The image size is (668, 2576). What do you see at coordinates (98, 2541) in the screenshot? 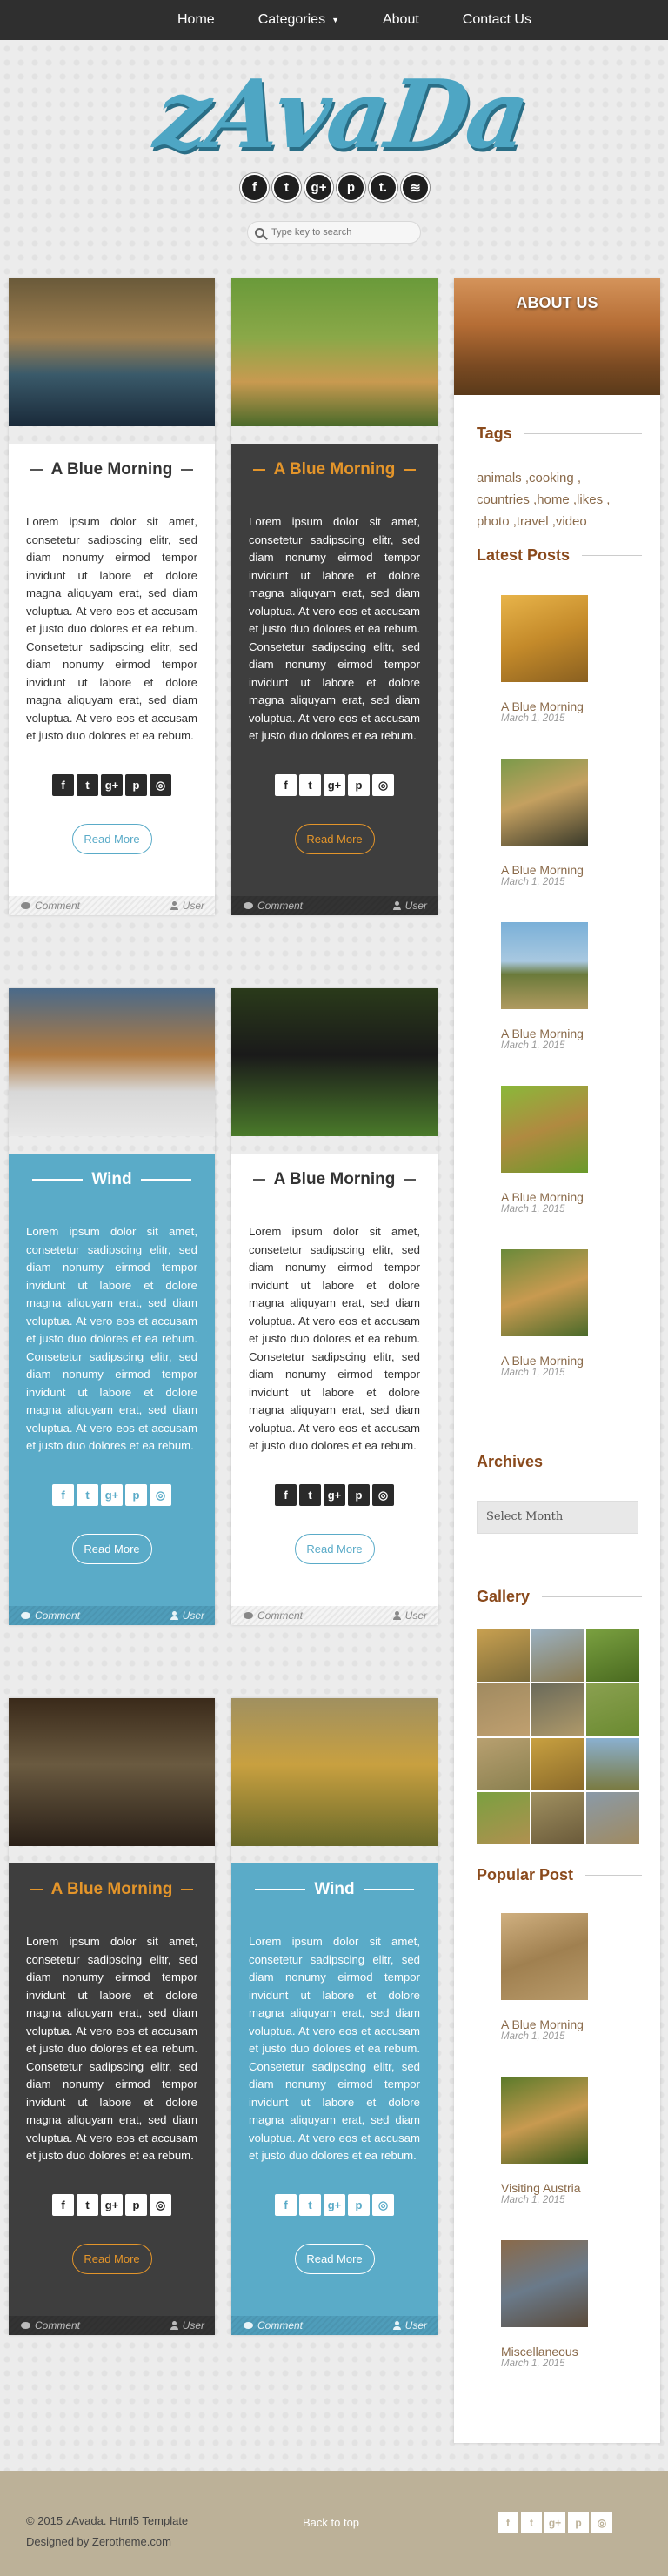
I see `designed-by-link: Designed by Zerotheme.com` at bounding box center [98, 2541].